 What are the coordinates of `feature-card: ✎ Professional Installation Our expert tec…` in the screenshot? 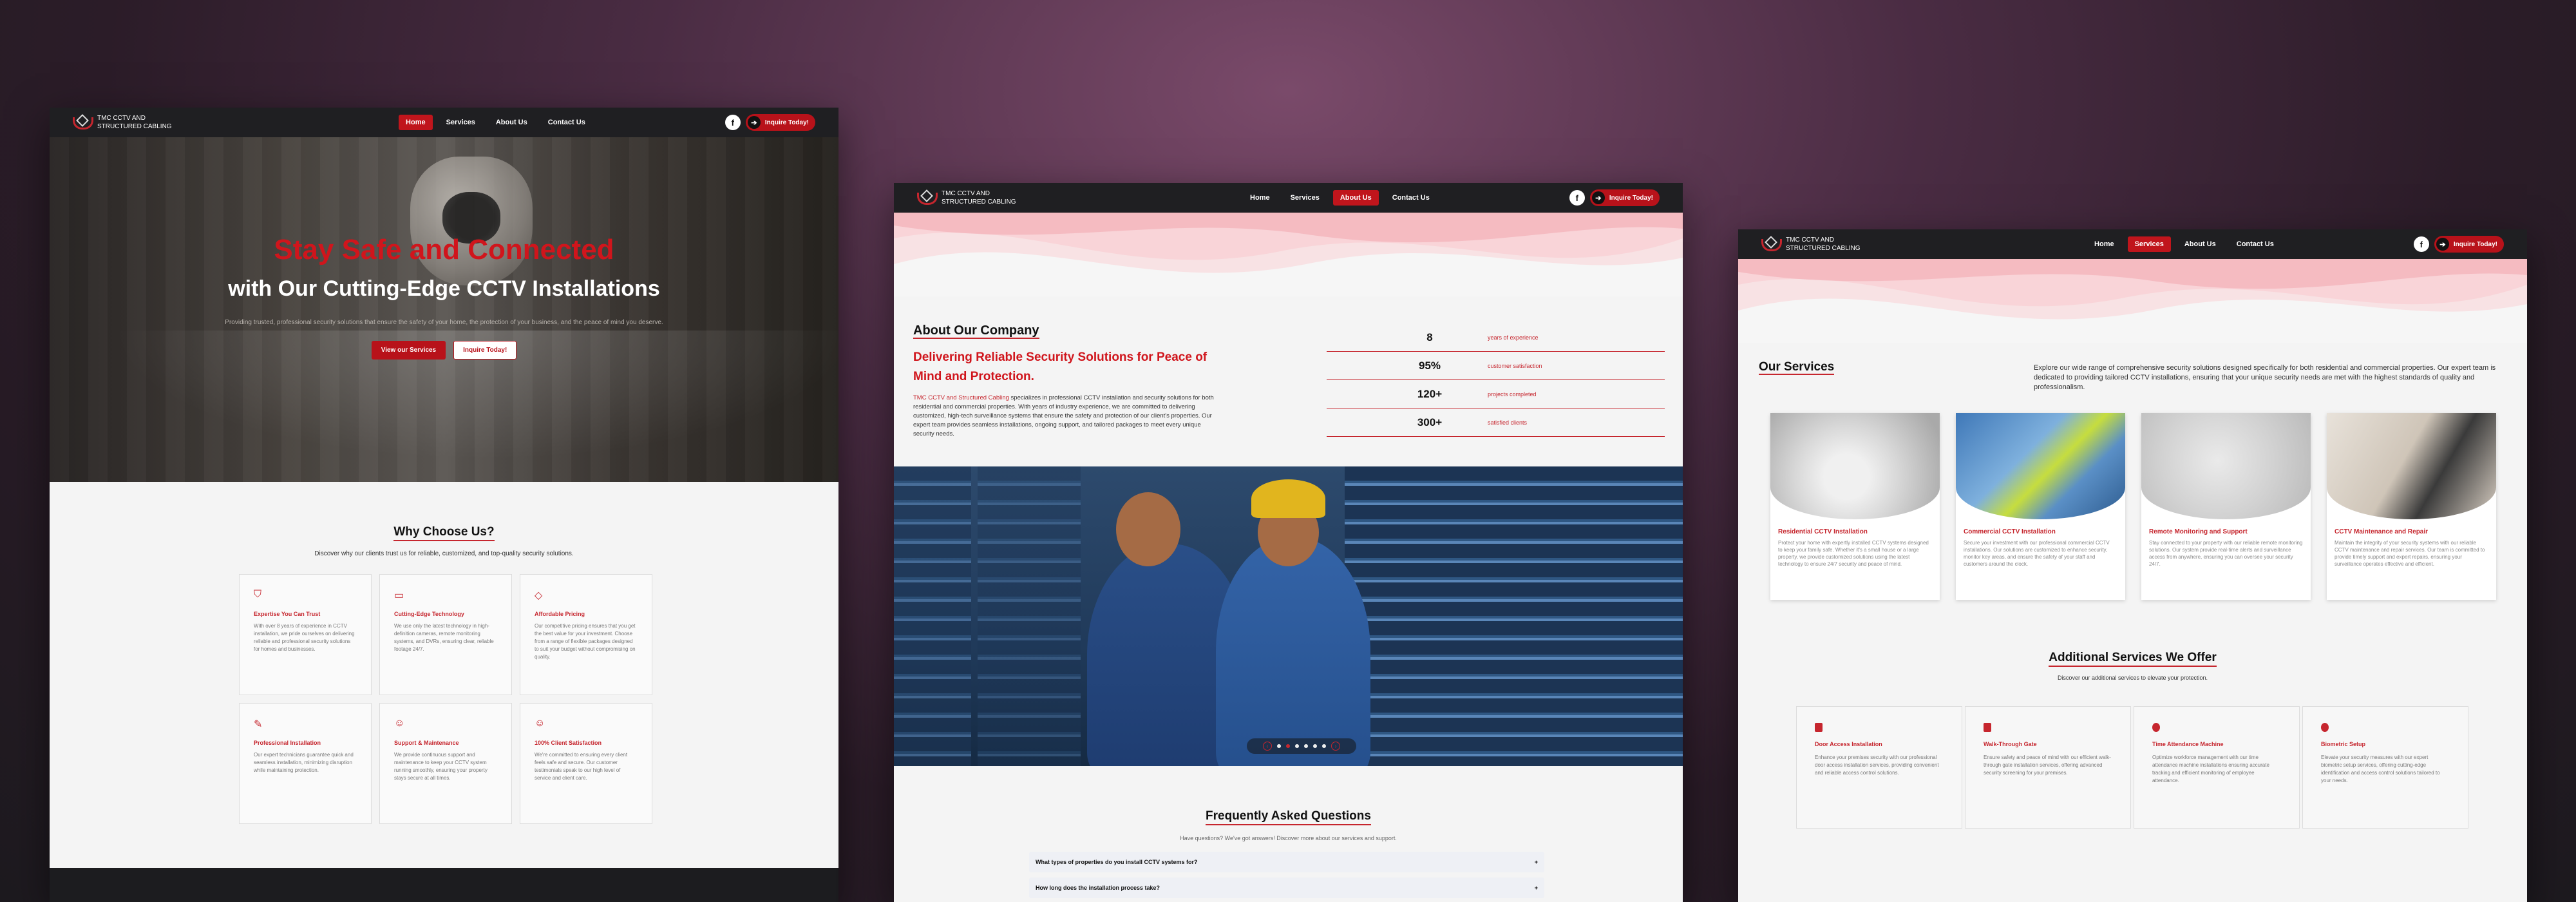 It's located at (305, 763).